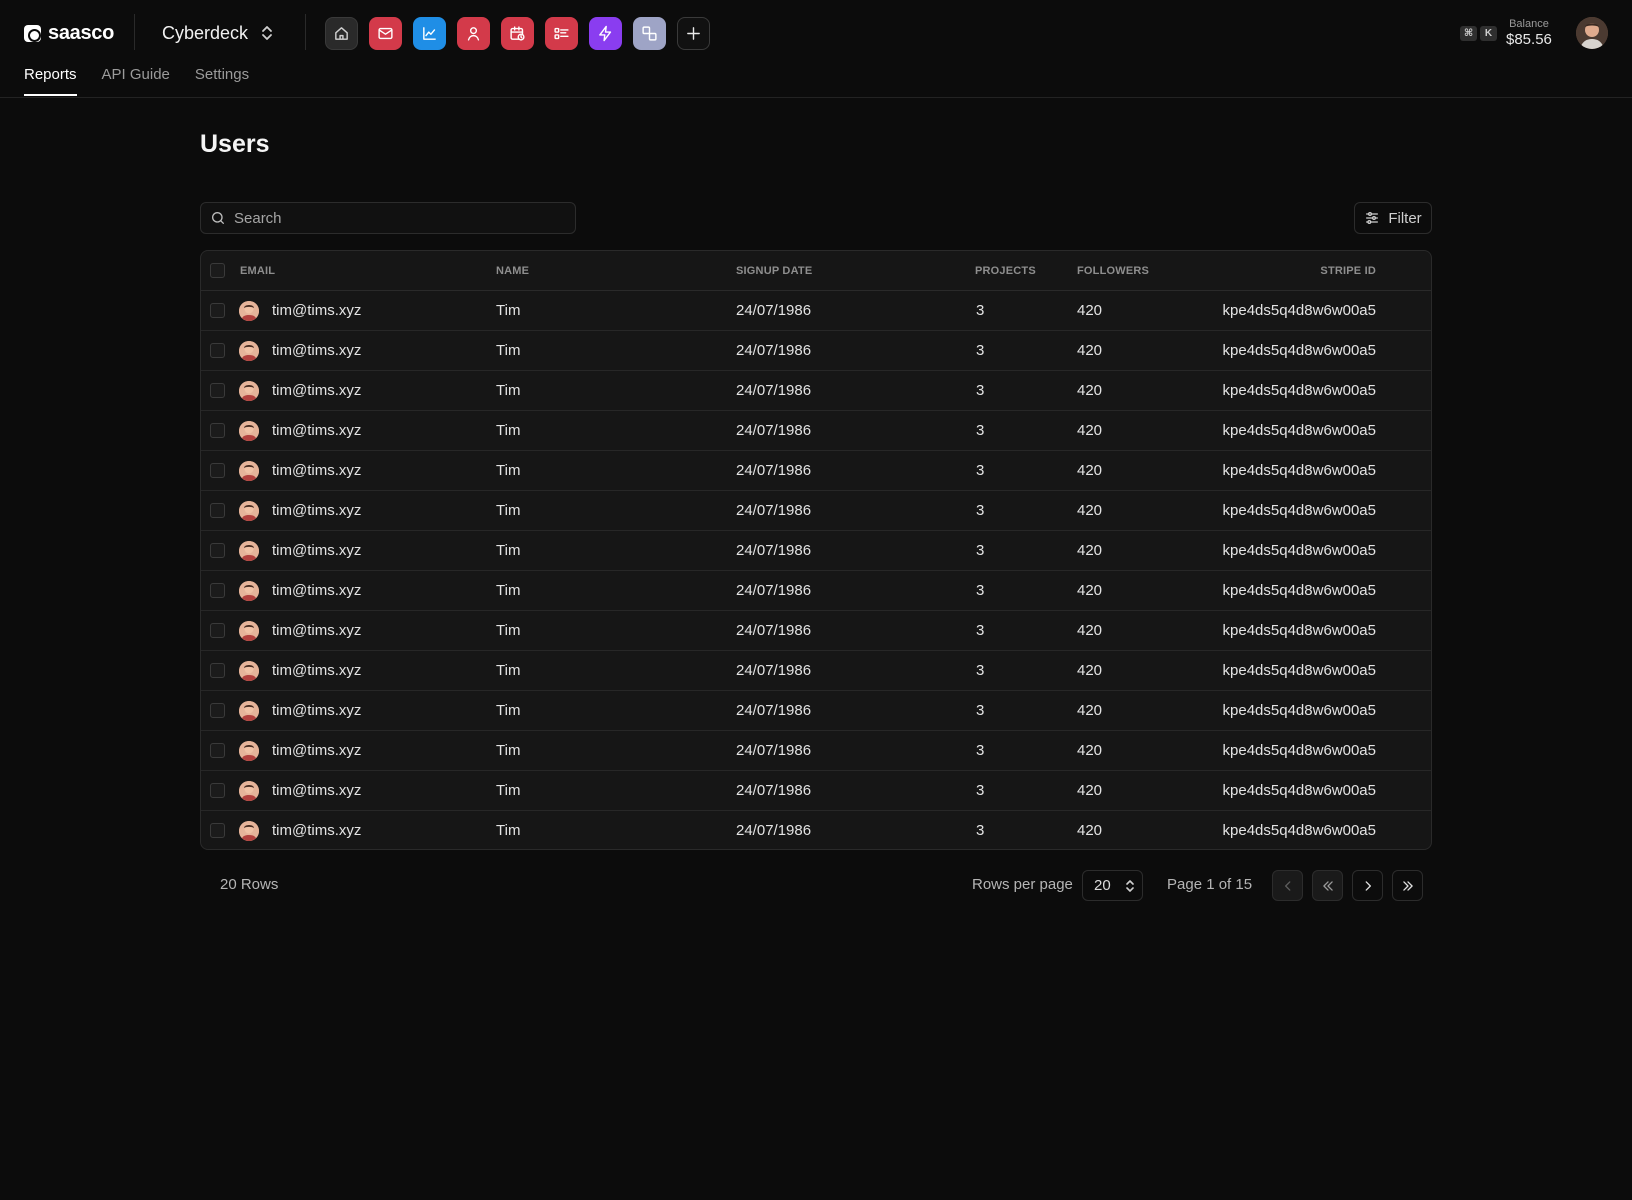 The height and width of the screenshot is (1200, 1632). What do you see at coordinates (429, 33) in the screenshot?
I see `analytics-app-button` at bounding box center [429, 33].